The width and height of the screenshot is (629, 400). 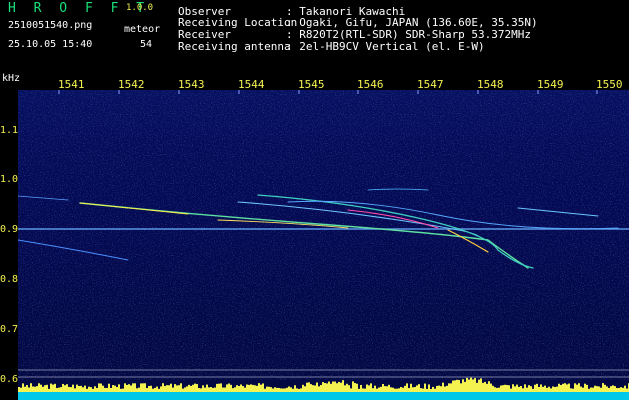 What do you see at coordinates (550, 84) in the screenshot?
I see `x-tick-label: 1549` at bounding box center [550, 84].